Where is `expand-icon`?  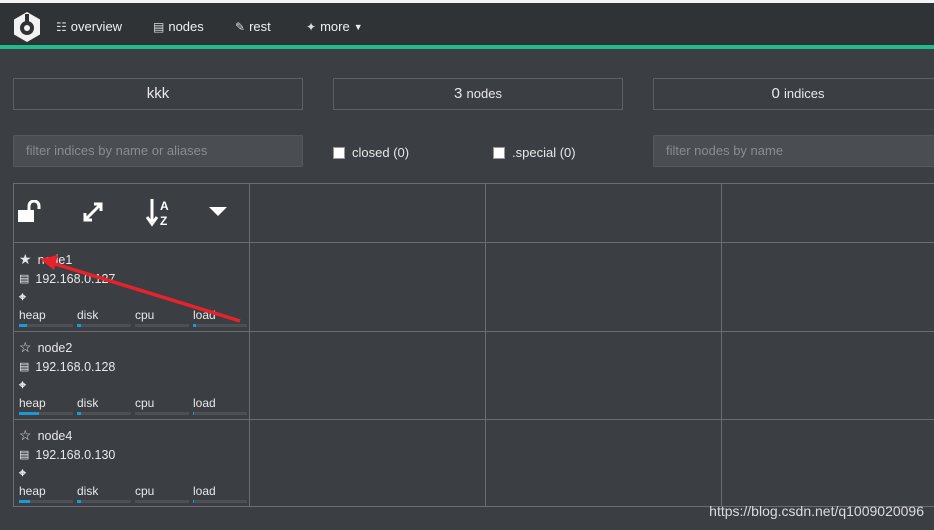 expand-icon is located at coordinates (93, 212).